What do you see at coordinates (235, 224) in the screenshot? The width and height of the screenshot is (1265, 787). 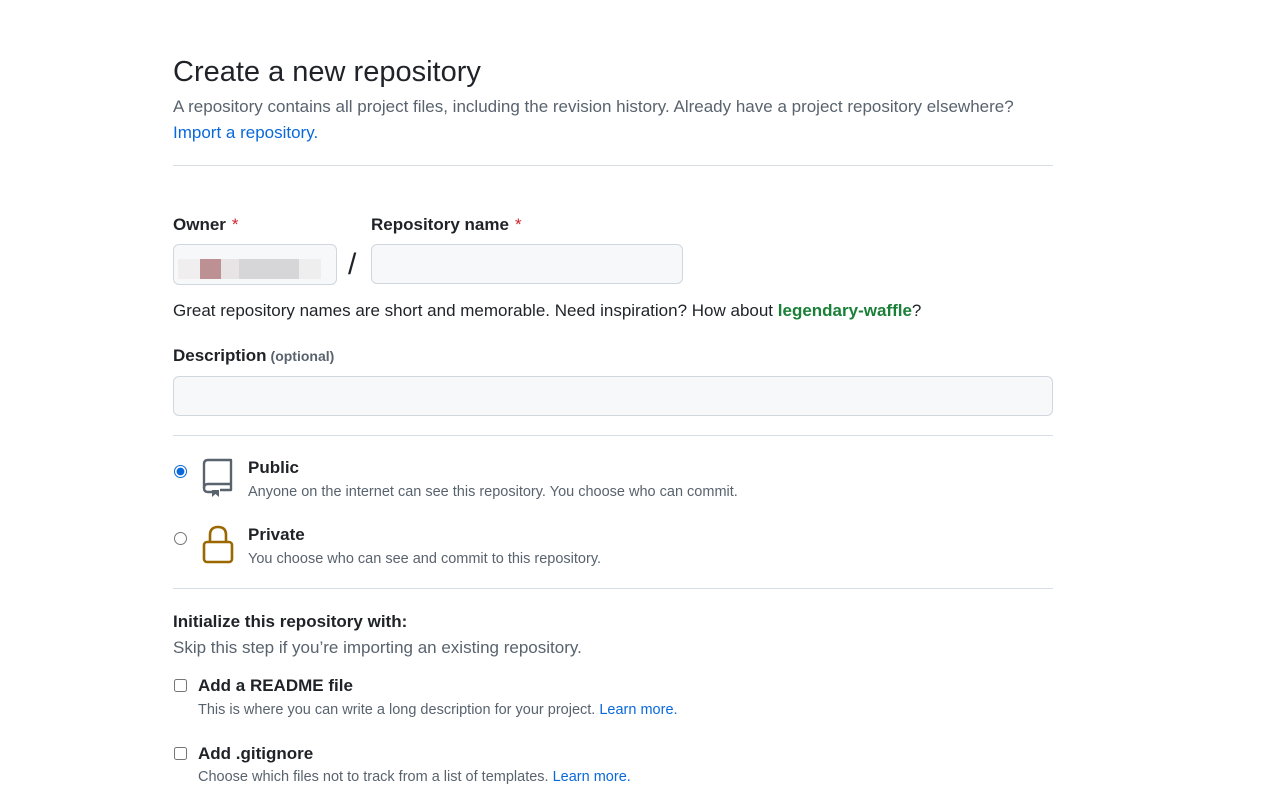 I see `owner-required-mark: *` at bounding box center [235, 224].